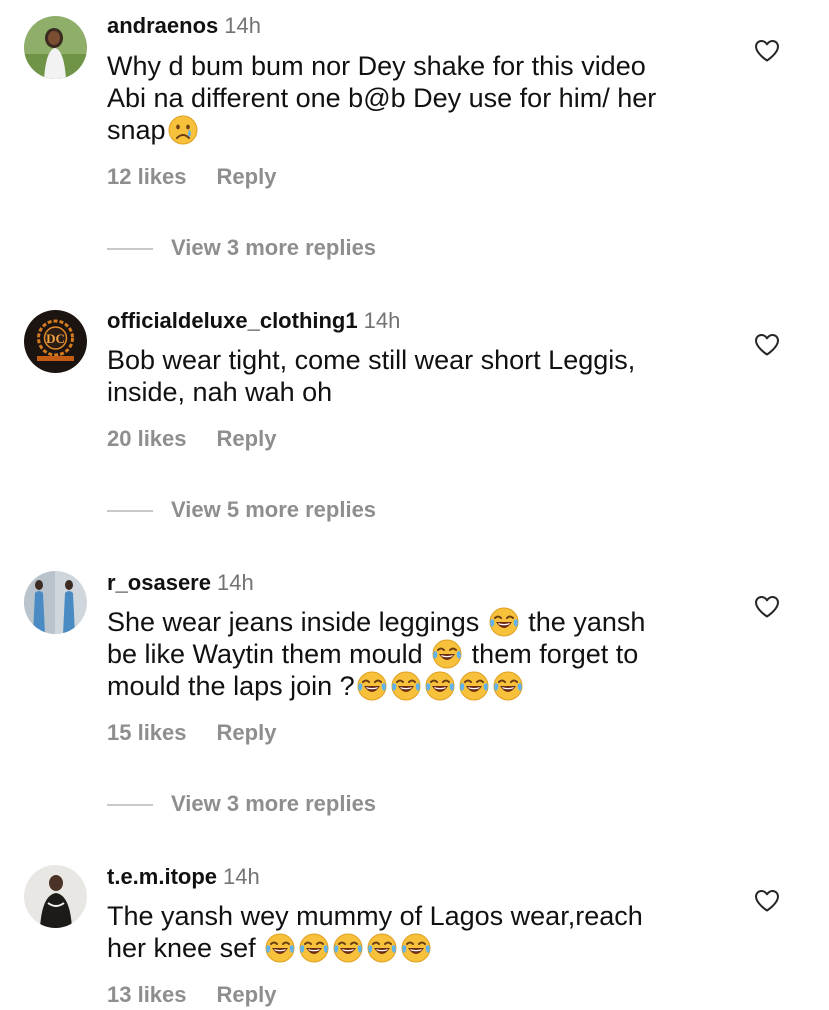 This screenshot has height=1010, width=829. What do you see at coordinates (220, 392) in the screenshot?
I see `comment-line: inside, nah wah oh` at bounding box center [220, 392].